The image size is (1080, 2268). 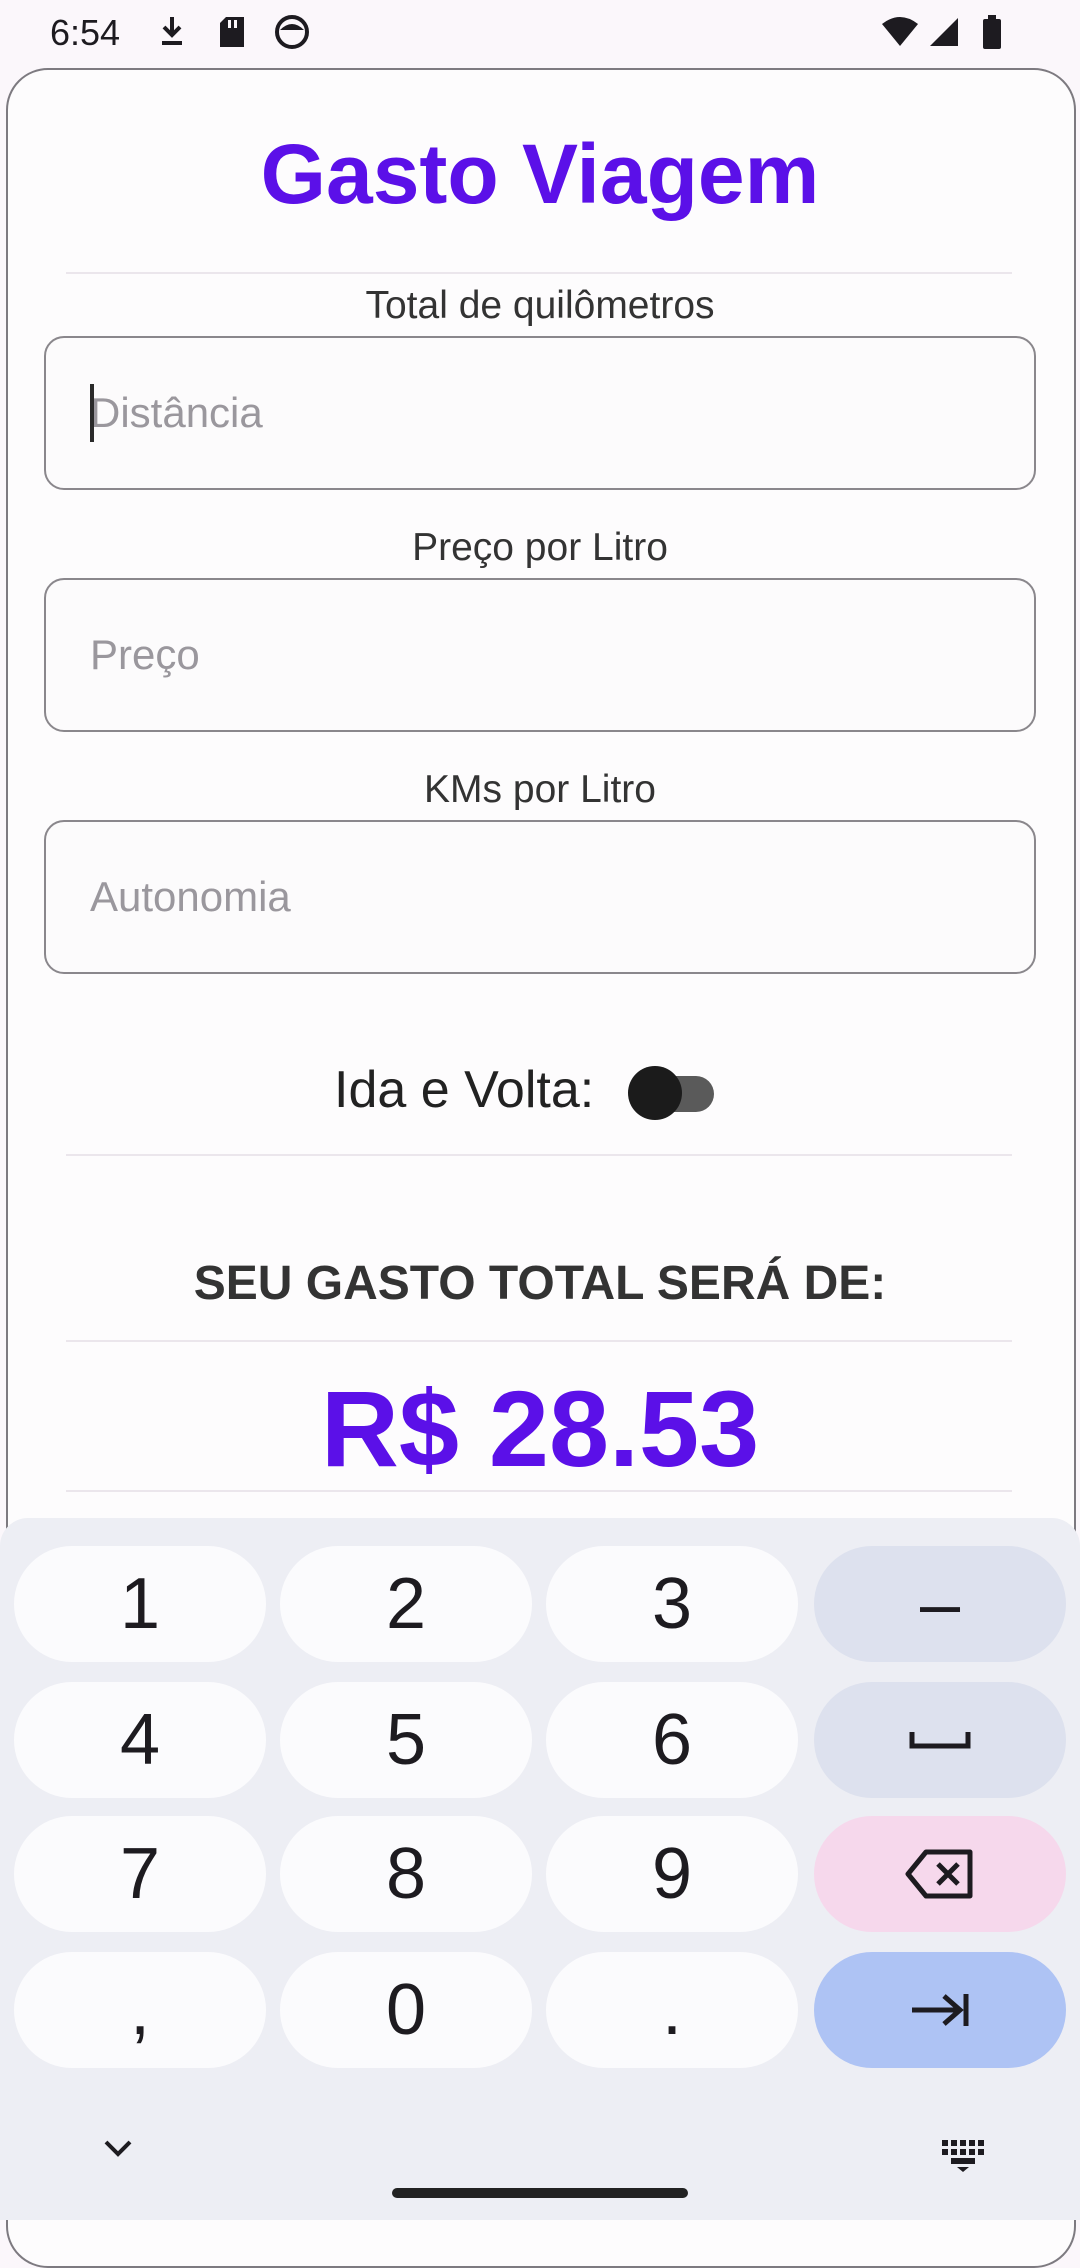 I want to click on autonomy-field, so click(x=540, y=897).